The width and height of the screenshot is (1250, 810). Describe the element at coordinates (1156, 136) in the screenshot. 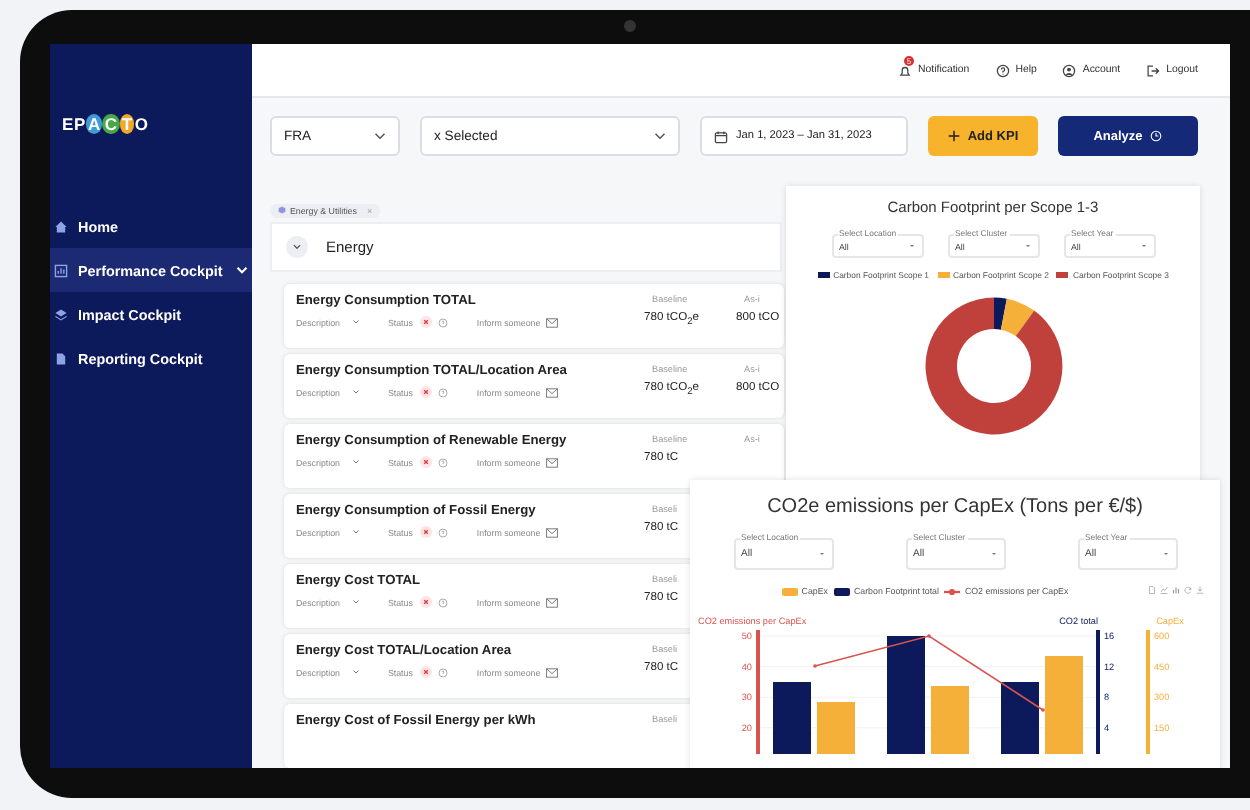

I see `clock-icon` at that location.